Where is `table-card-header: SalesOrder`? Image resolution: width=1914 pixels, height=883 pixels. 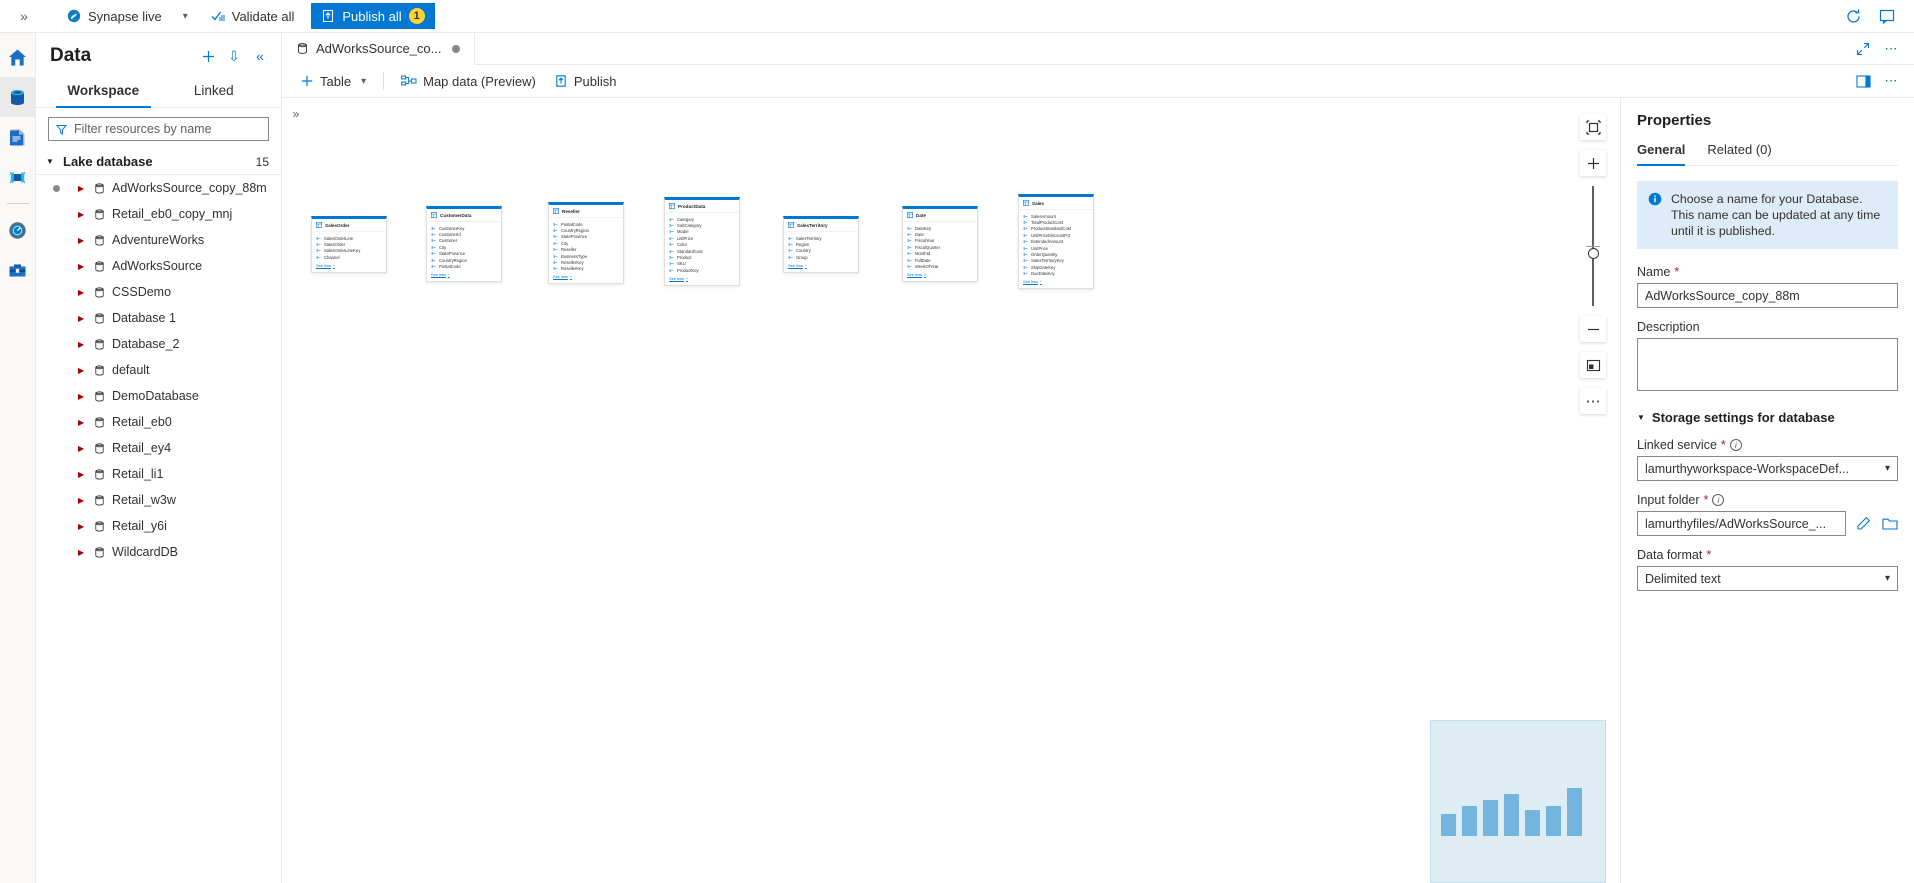
table-card-header: SalesOrder is located at coordinates (349, 225).